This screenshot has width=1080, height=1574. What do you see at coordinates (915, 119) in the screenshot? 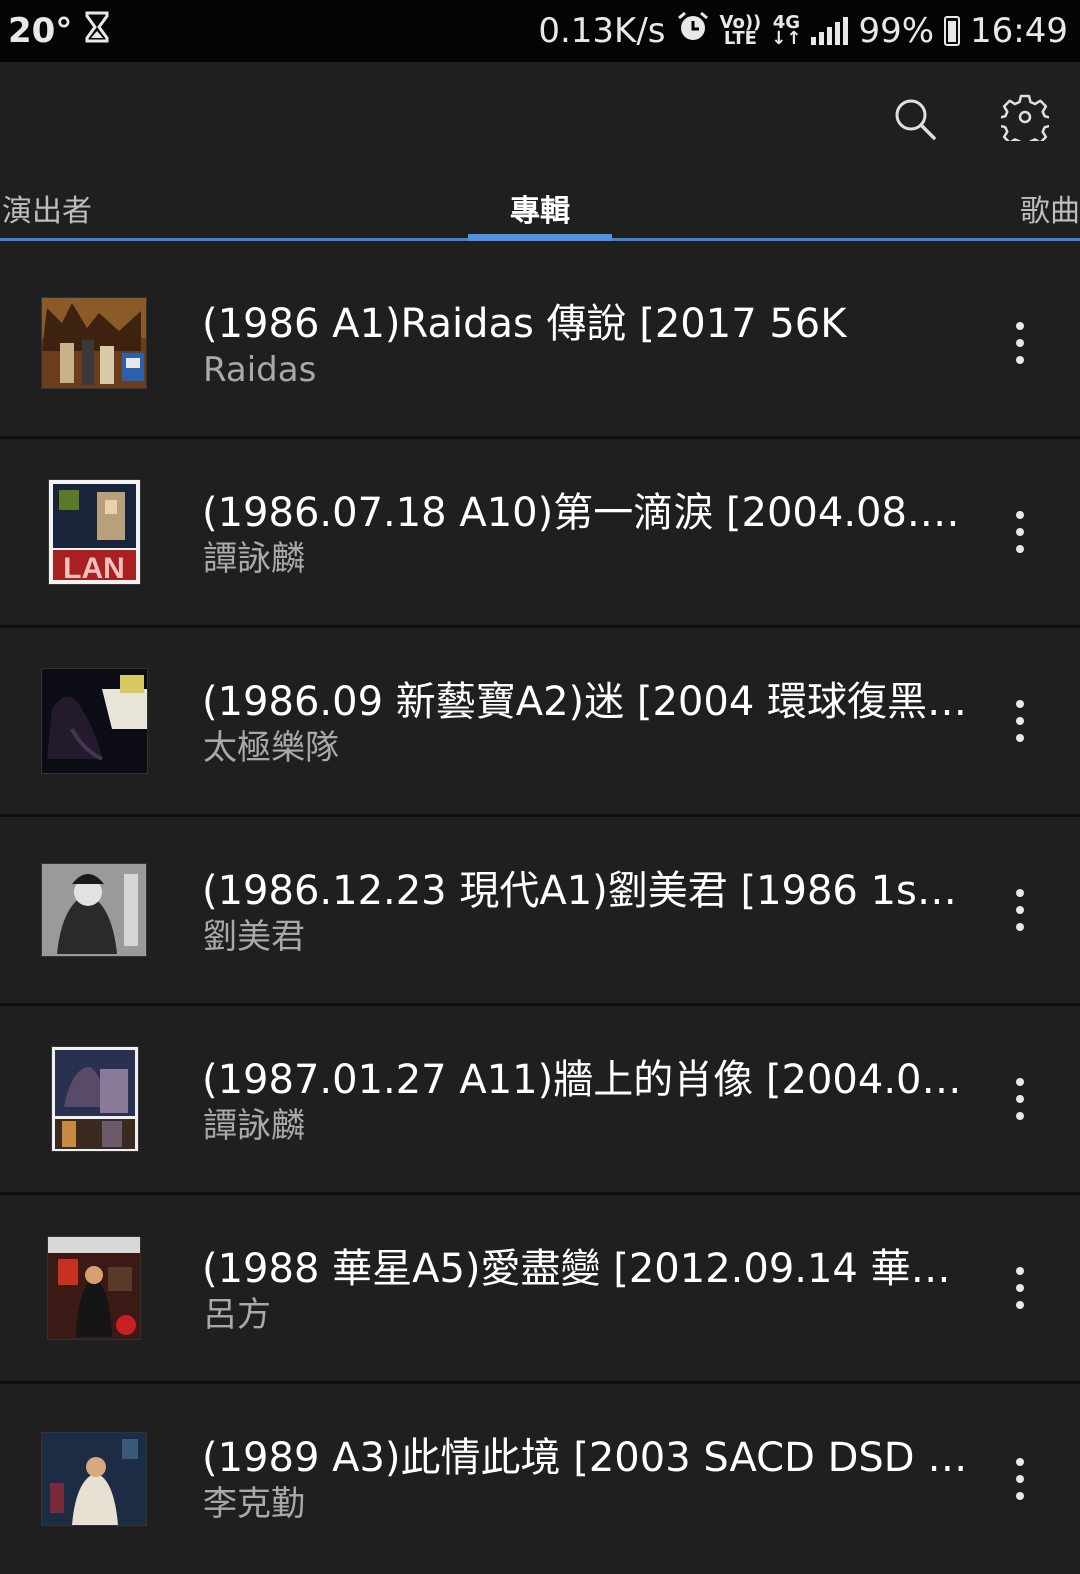
I see `search-icon` at bounding box center [915, 119].